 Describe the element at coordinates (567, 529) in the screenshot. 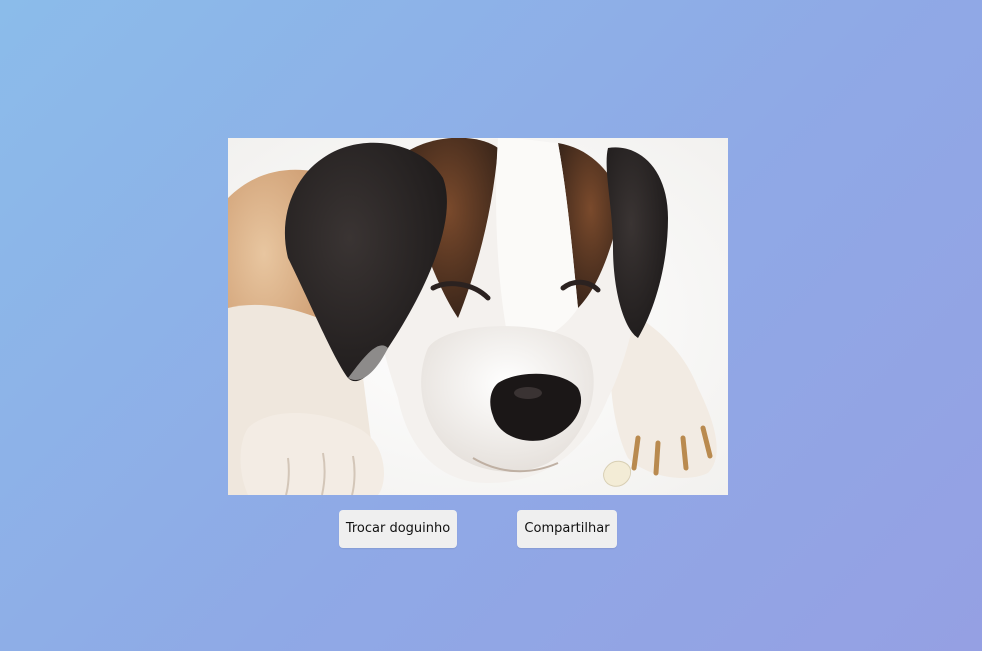

I see `share-button: Compartilhar` at that location.